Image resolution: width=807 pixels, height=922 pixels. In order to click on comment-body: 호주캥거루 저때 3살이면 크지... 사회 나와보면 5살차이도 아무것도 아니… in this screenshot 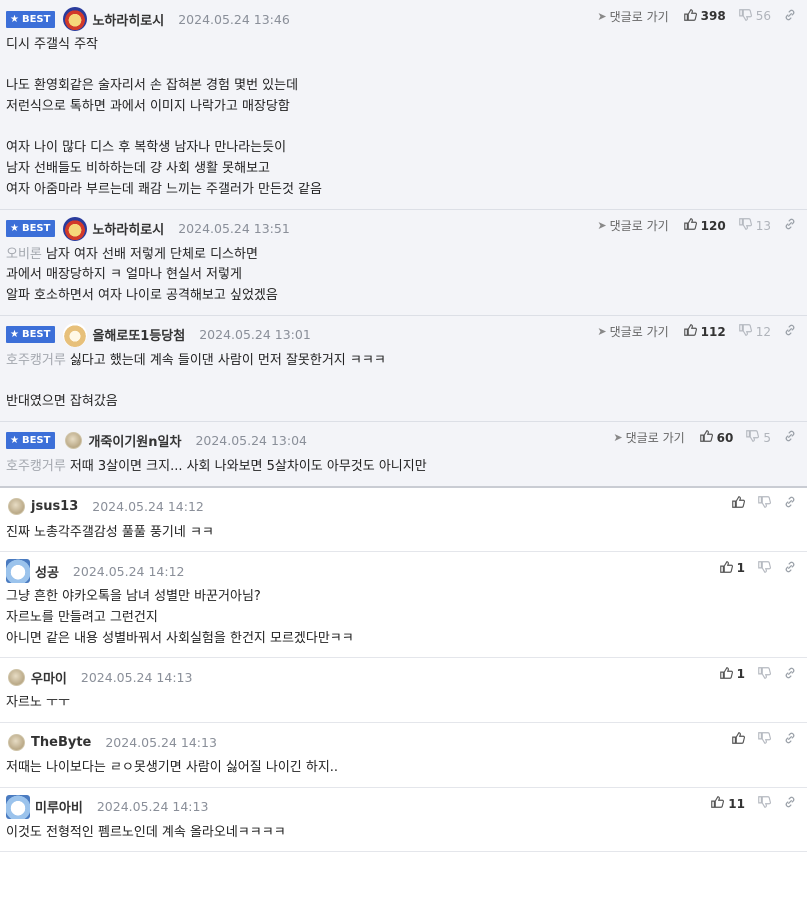, I will do `click(406, 467)`.